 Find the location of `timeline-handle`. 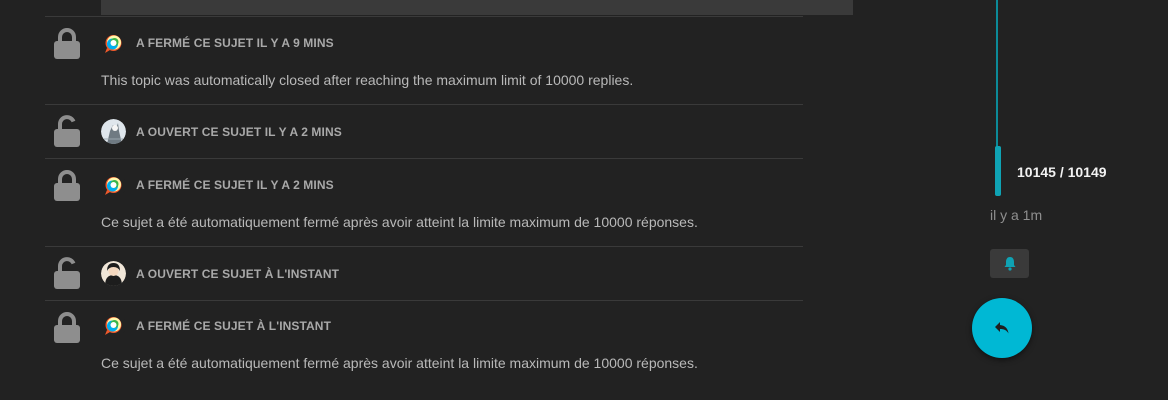

timeline-handle is located at coordinates (998, 171).